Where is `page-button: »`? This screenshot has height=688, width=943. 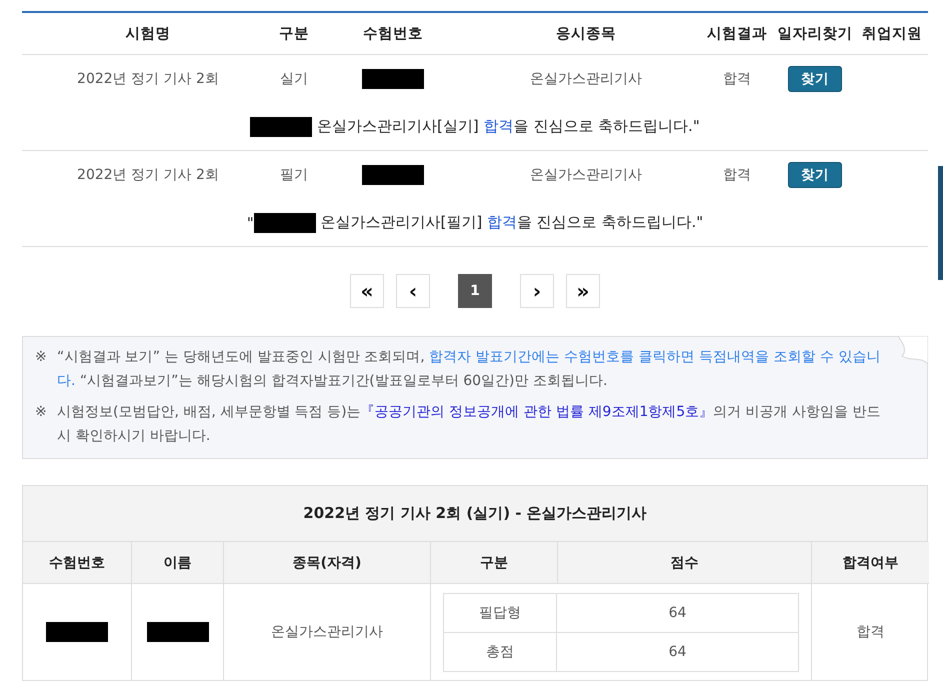 page-button: » is located at coordinates (583, 291).